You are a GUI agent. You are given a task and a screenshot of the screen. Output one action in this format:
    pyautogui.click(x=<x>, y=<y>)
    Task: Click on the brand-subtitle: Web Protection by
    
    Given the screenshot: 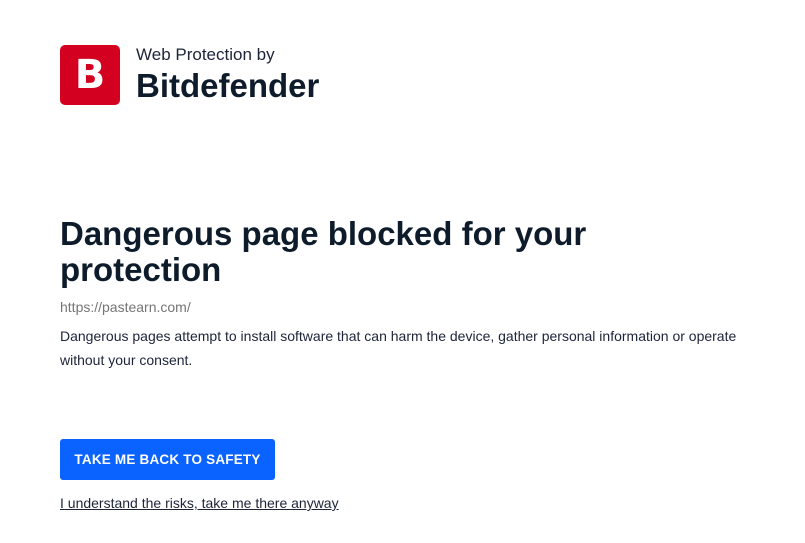 What is the action you would take?
    pyautogui.click(x=205, y=54)
    